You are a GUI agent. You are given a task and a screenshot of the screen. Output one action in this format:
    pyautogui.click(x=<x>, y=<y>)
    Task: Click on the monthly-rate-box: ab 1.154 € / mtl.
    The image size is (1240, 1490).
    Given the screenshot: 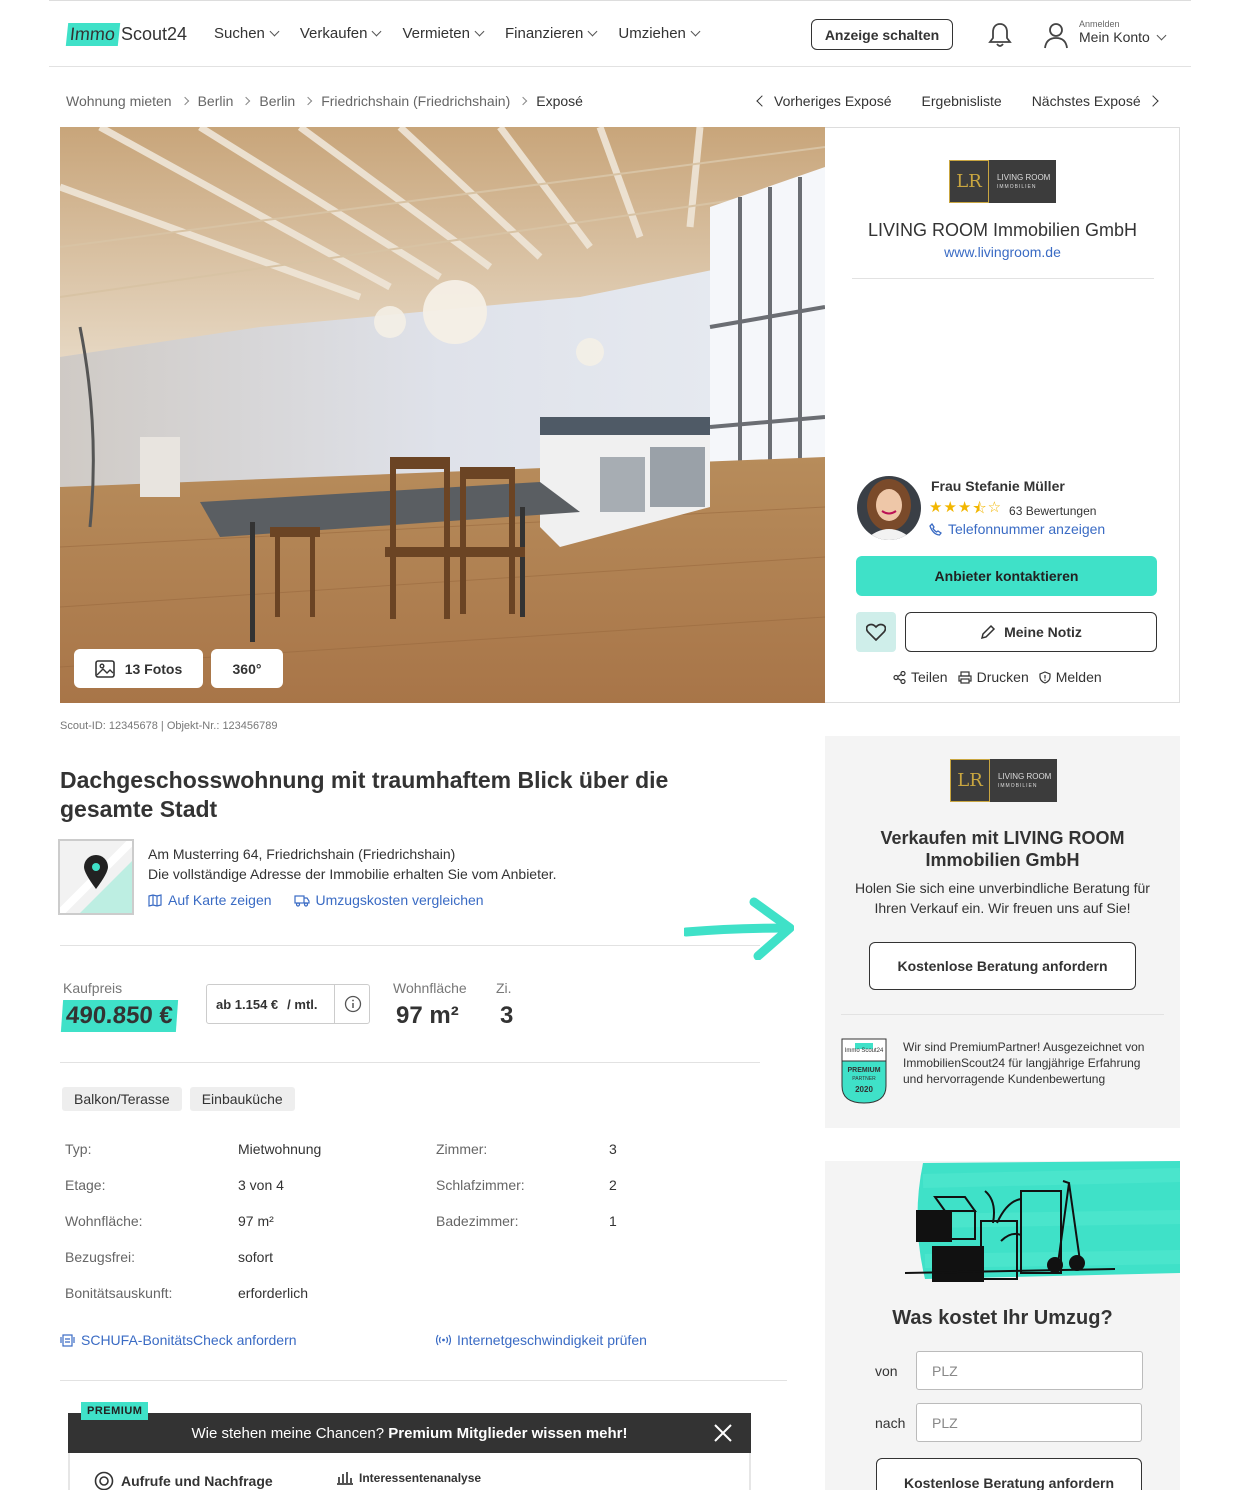 What is the action you would take?
    pyautogui.click(x=288, y=1004)
    